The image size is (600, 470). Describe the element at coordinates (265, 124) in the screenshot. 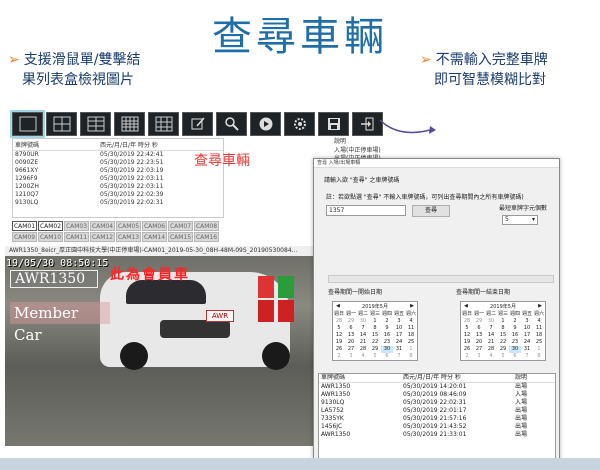

I see `play-button` at that location.